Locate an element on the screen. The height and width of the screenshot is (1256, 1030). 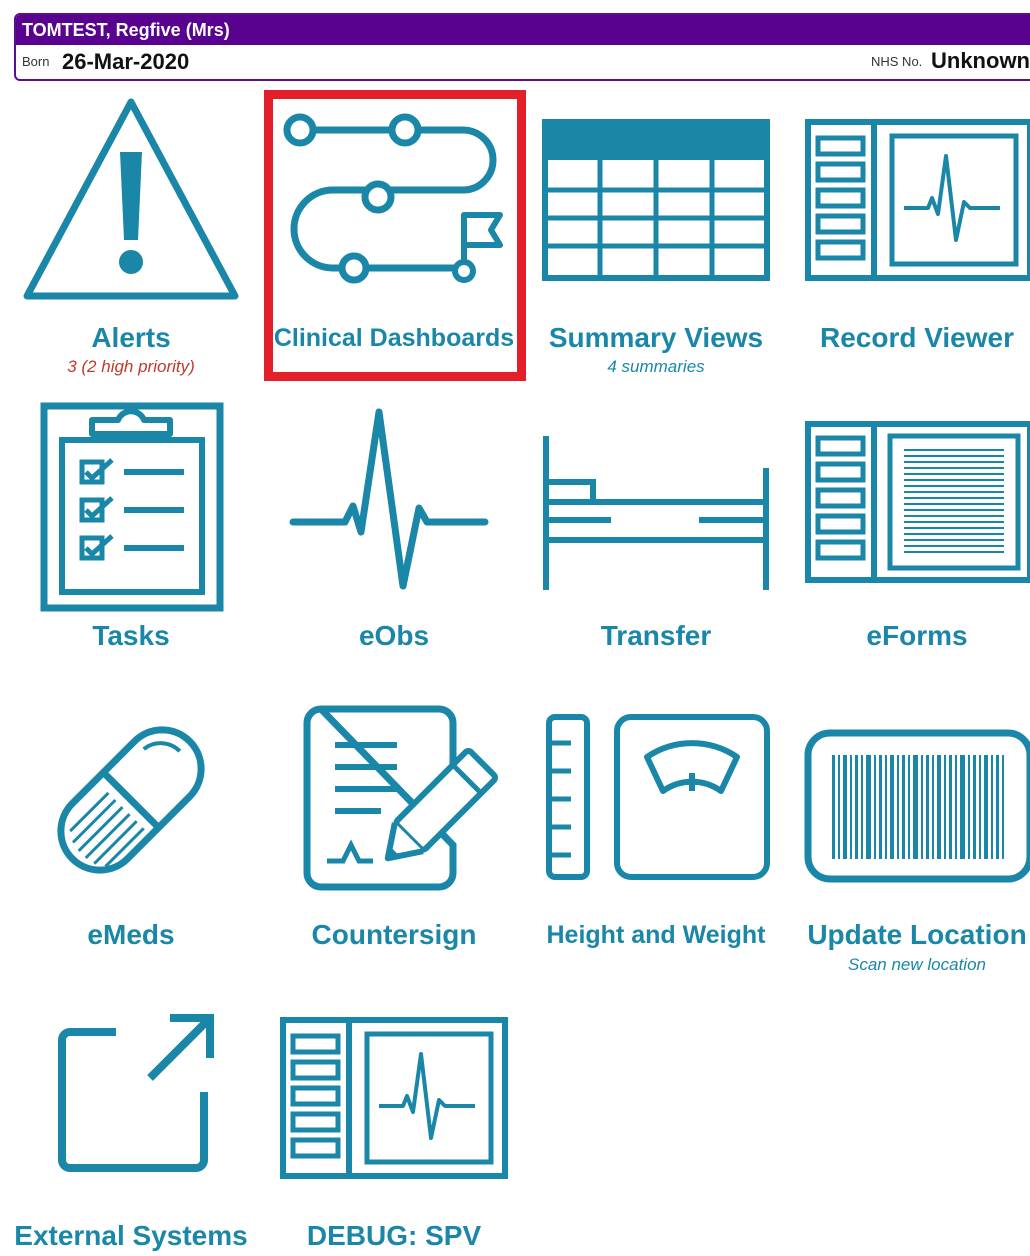
tile-label-transfer: Transfer is located at coordinates (656, 635).